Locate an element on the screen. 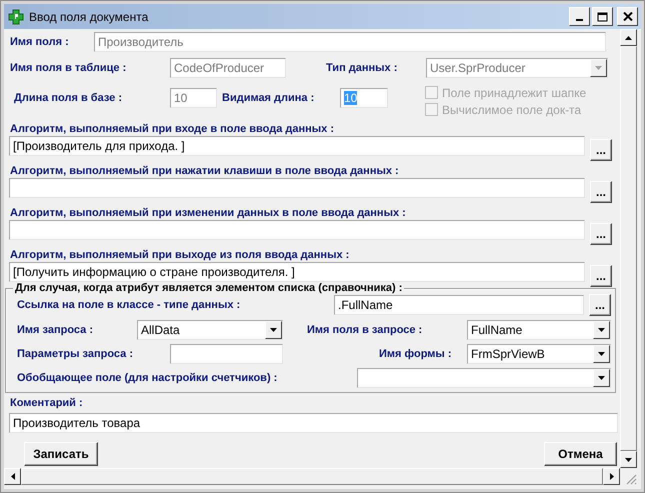 This screenshot has height=493, width=645. close-button is located at coordinates (627, 16).